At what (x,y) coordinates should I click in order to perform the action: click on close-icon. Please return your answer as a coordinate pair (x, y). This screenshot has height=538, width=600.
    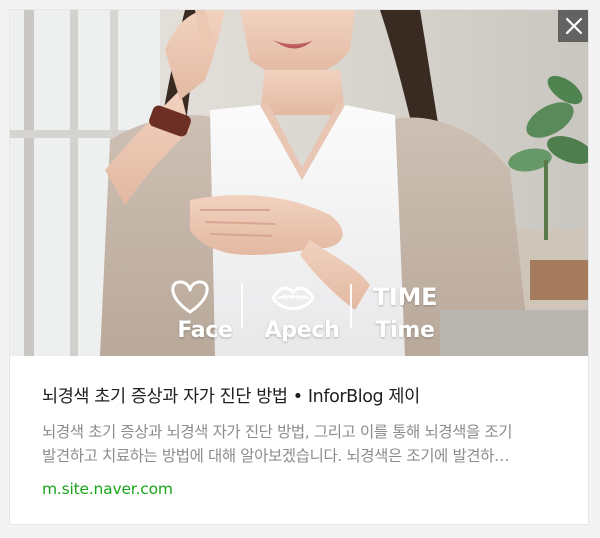
    Looking at the image, I should click on (574, 26).